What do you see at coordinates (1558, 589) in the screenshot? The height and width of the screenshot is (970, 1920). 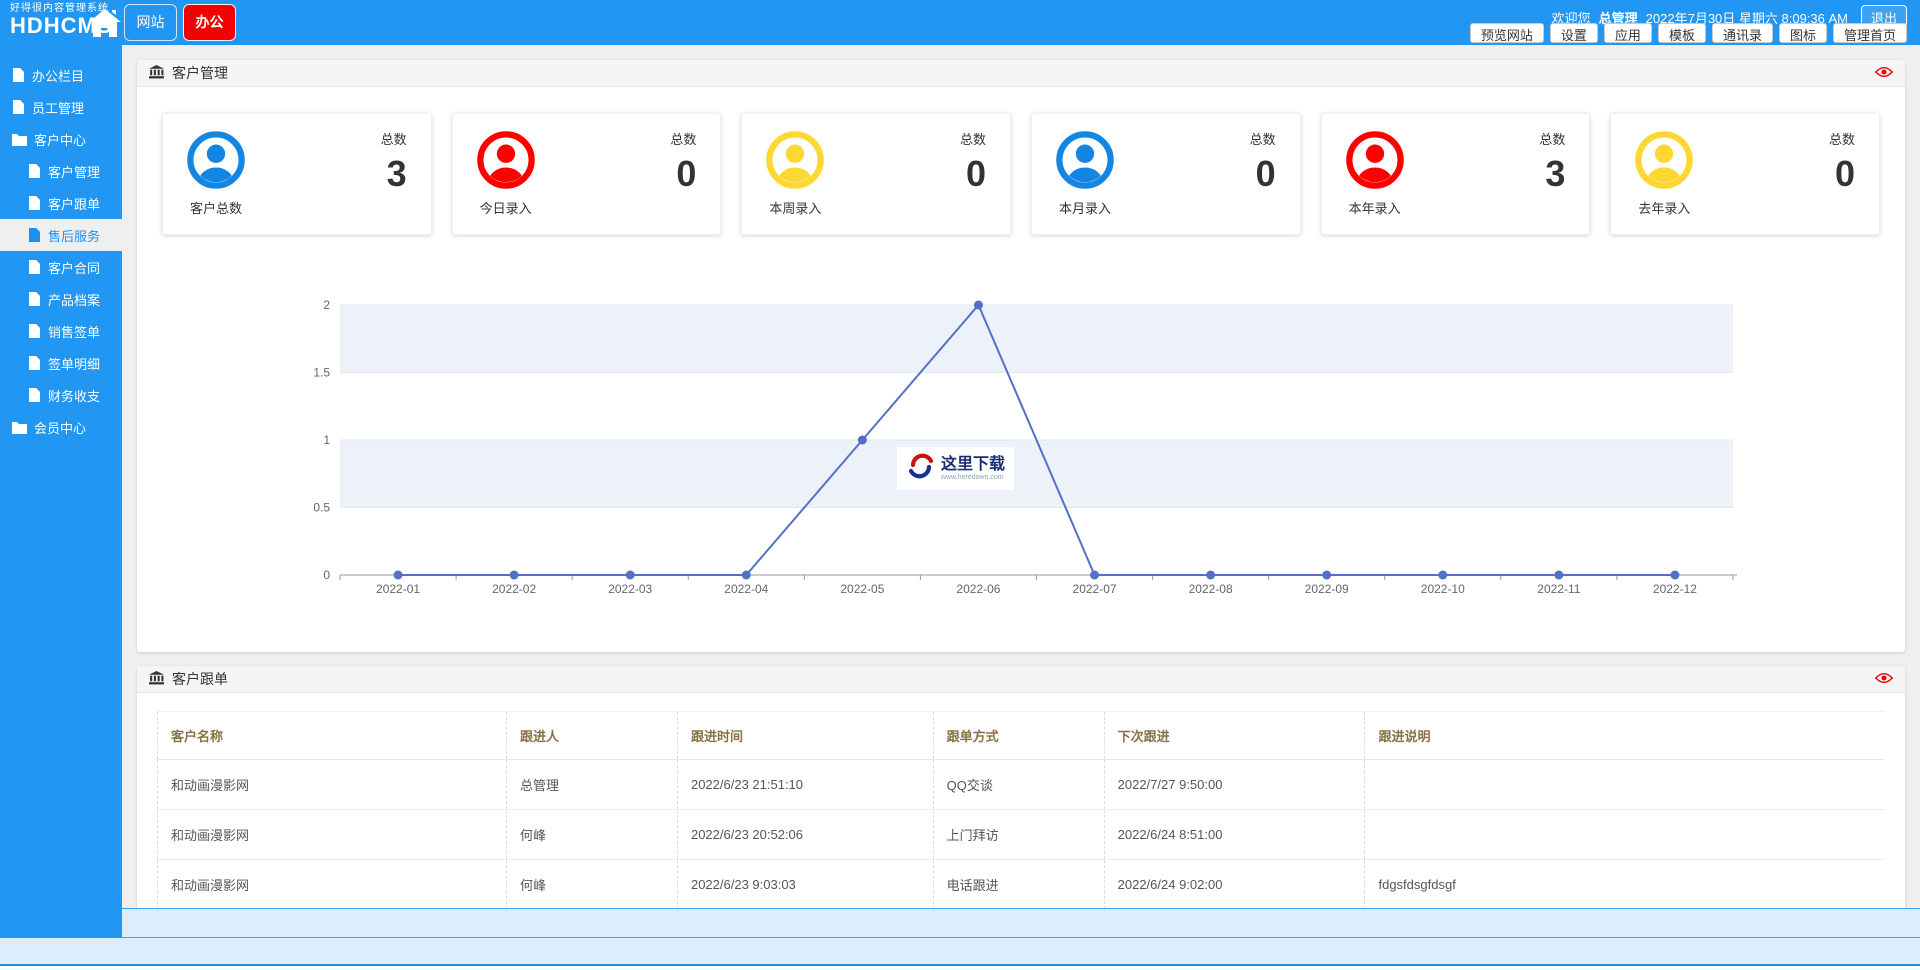 I see `x-tick-label: 2022-11` at bounding box center [1558, 589].